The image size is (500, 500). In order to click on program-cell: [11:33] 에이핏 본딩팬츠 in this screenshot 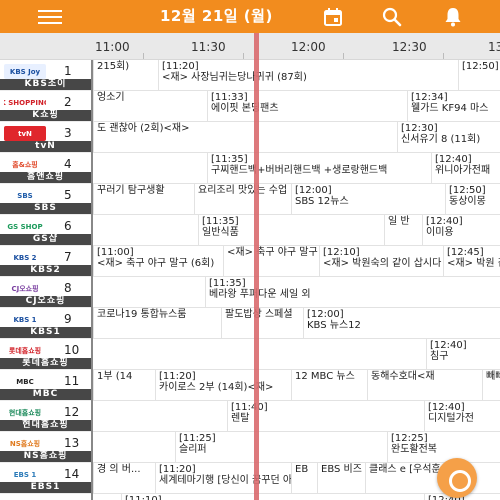, I will do `click(307, 106)`.